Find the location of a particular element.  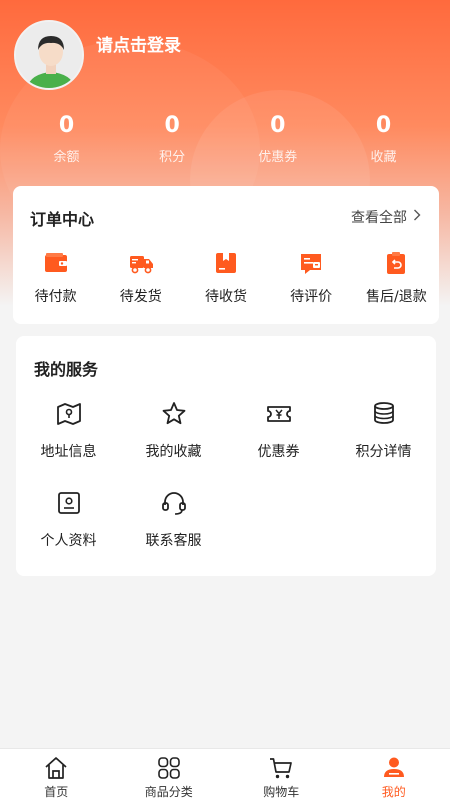

stat-coupons: 0 优惠券 is located at coordinates (277, 142).